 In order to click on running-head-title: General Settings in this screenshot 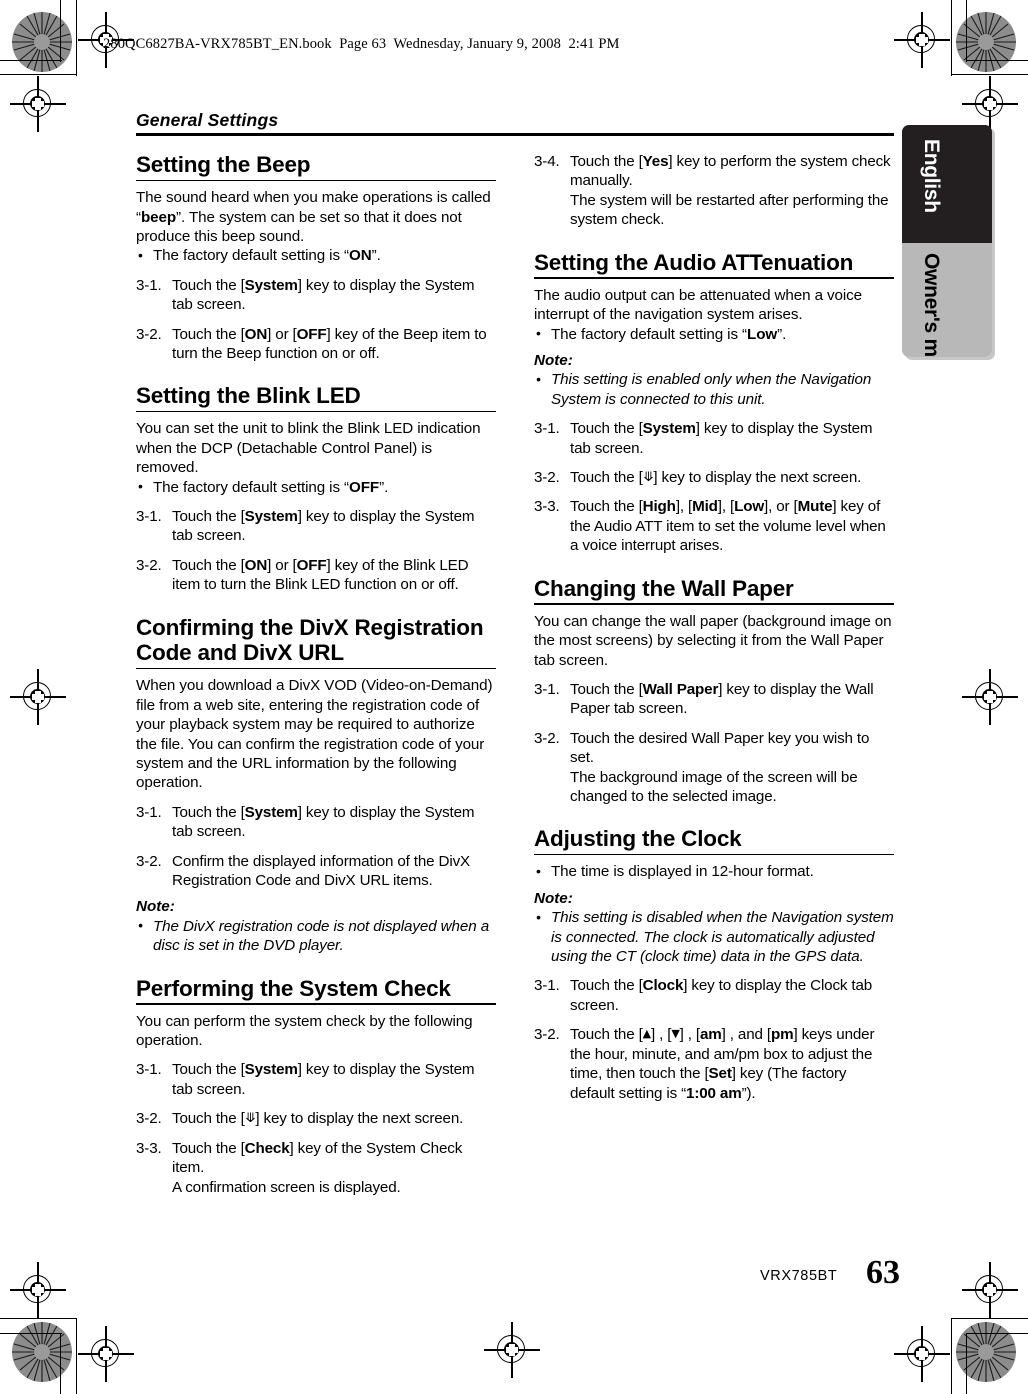, I will do `click(207, 120)`.